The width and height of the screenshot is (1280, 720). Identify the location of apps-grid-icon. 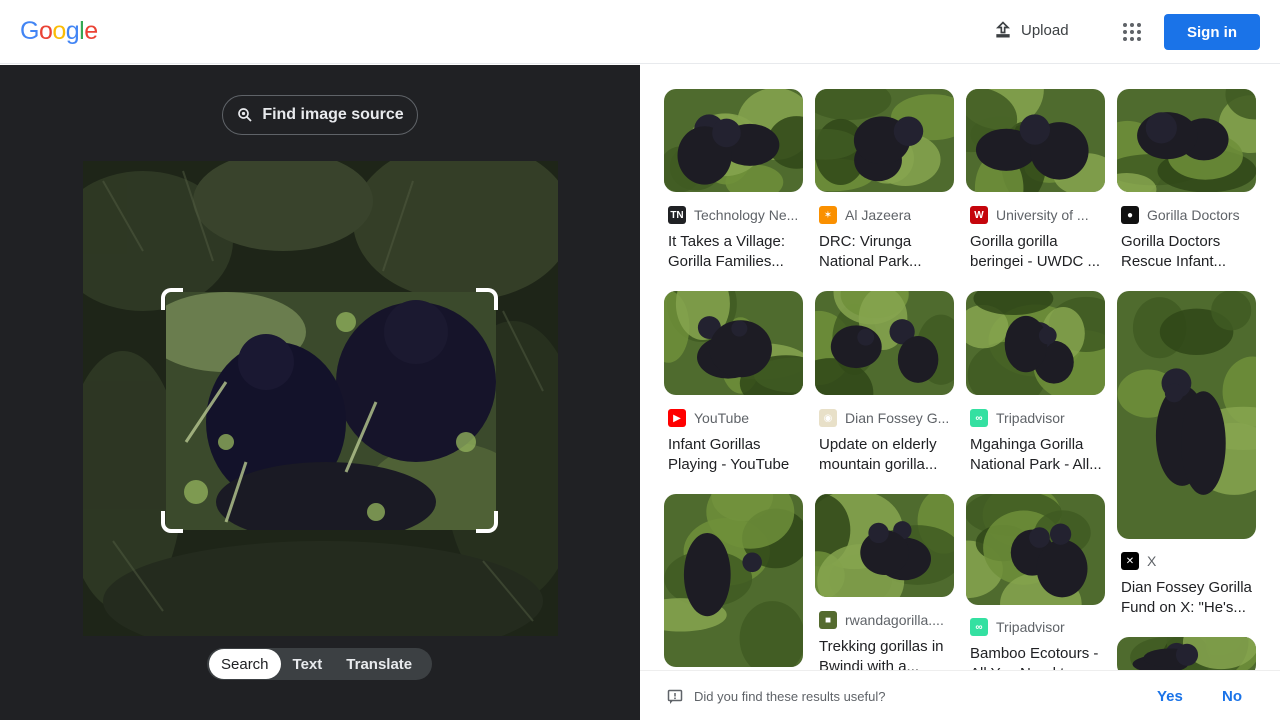
(1132, 32).